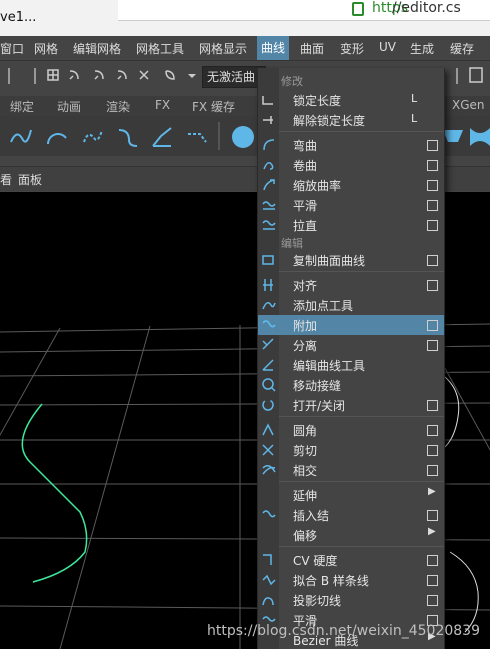  I want to click on menu-item-duplicate-surface-curves: 复制曲面曲线, so click(351, 260).